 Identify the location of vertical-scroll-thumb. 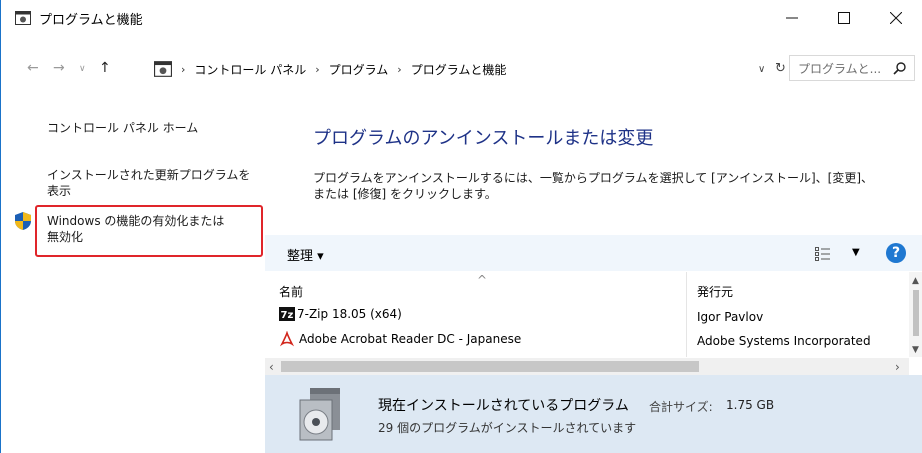
(916, 313).